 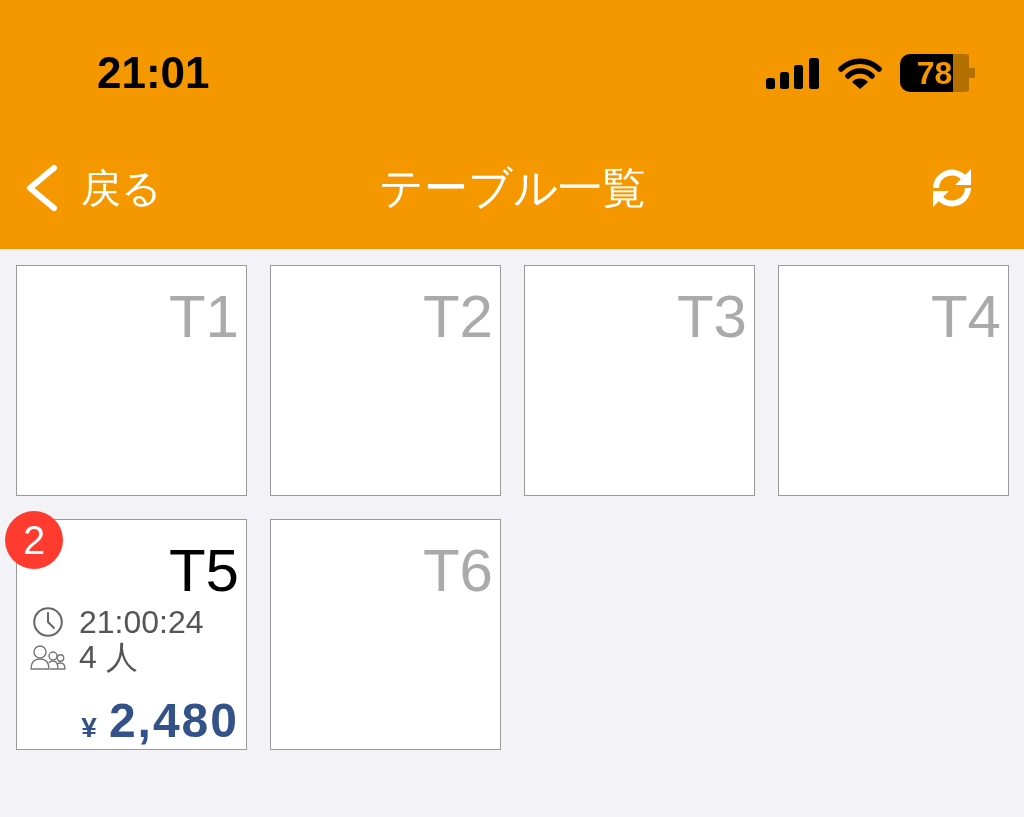 What do you see at coordinates (203, 317) in the screenshot?
I see `table-label: T1` at bounding box center [203, 317].